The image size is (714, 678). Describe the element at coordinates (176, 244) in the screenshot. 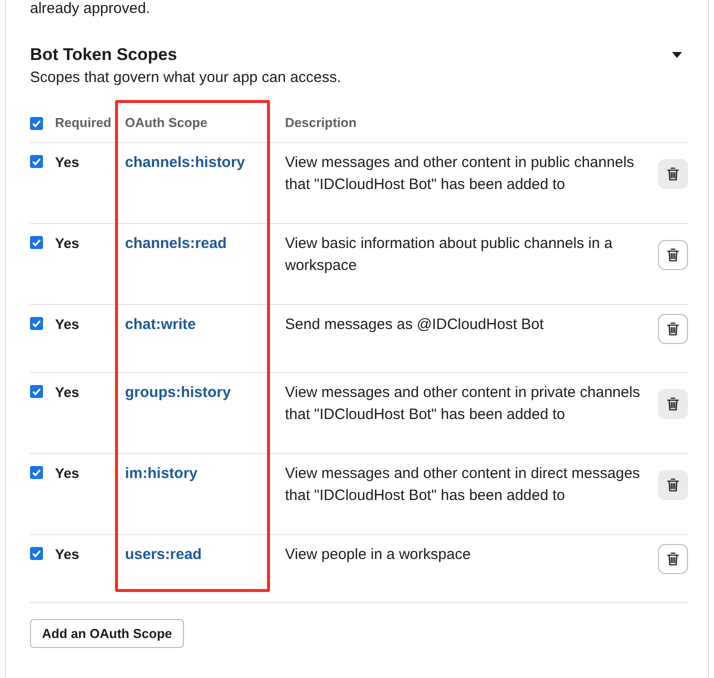

I see `scope-name: channels:read` at that location.